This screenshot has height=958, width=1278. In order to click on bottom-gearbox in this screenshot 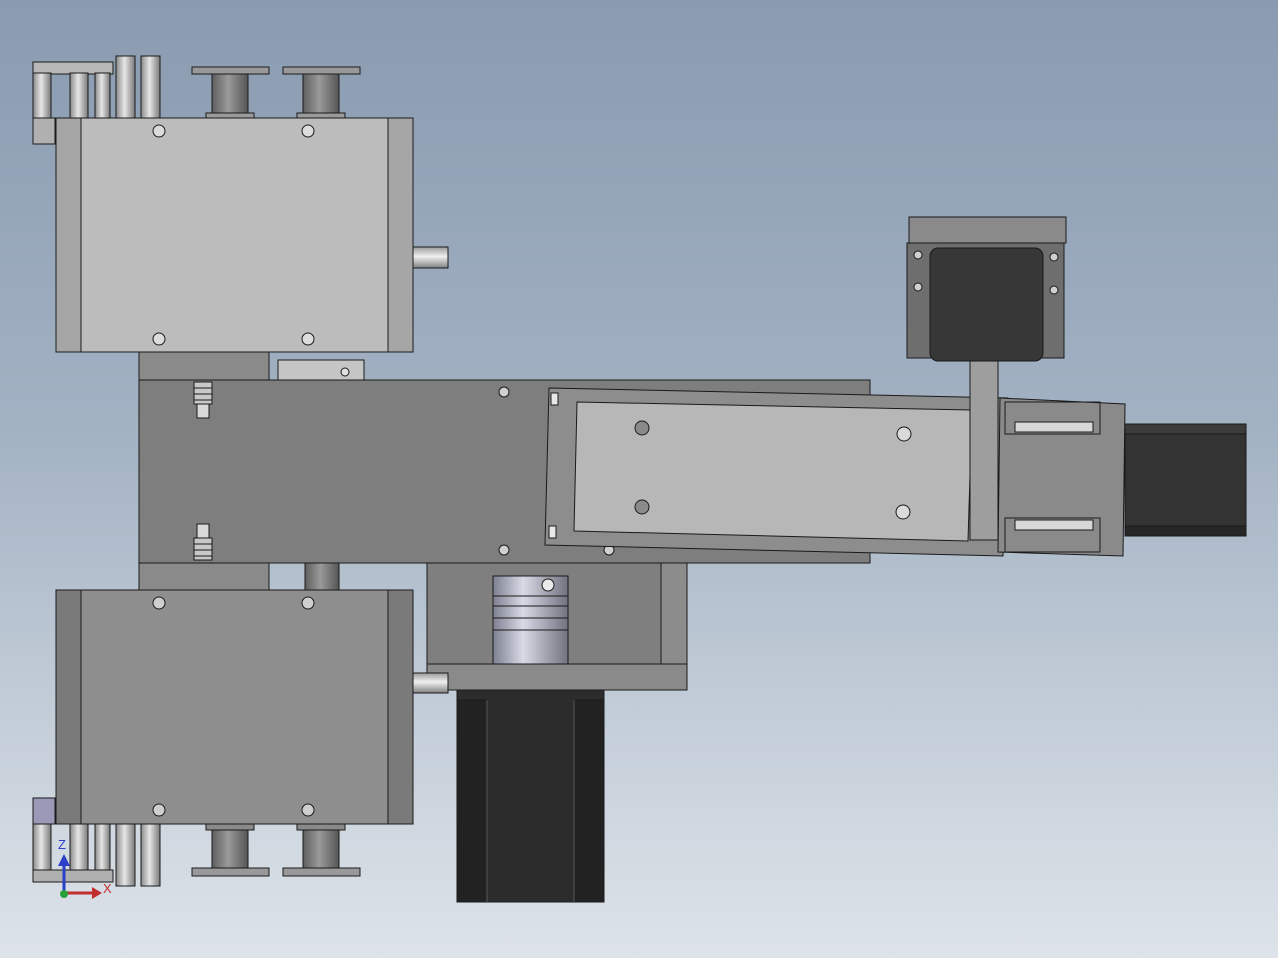, I will do `click(252, 707)`.